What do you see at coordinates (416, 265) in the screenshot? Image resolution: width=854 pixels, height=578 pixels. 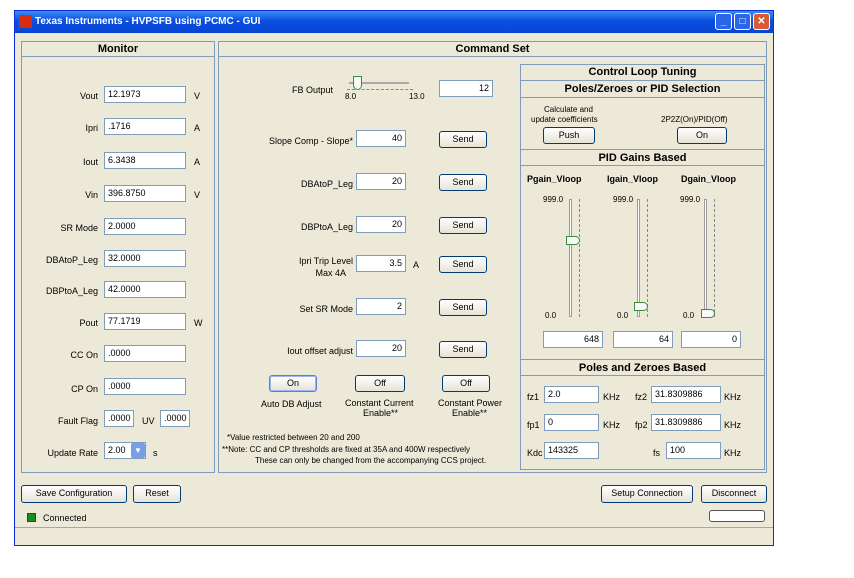 I see `ipri-trip-unit: A` at bounding box center [416, 265].